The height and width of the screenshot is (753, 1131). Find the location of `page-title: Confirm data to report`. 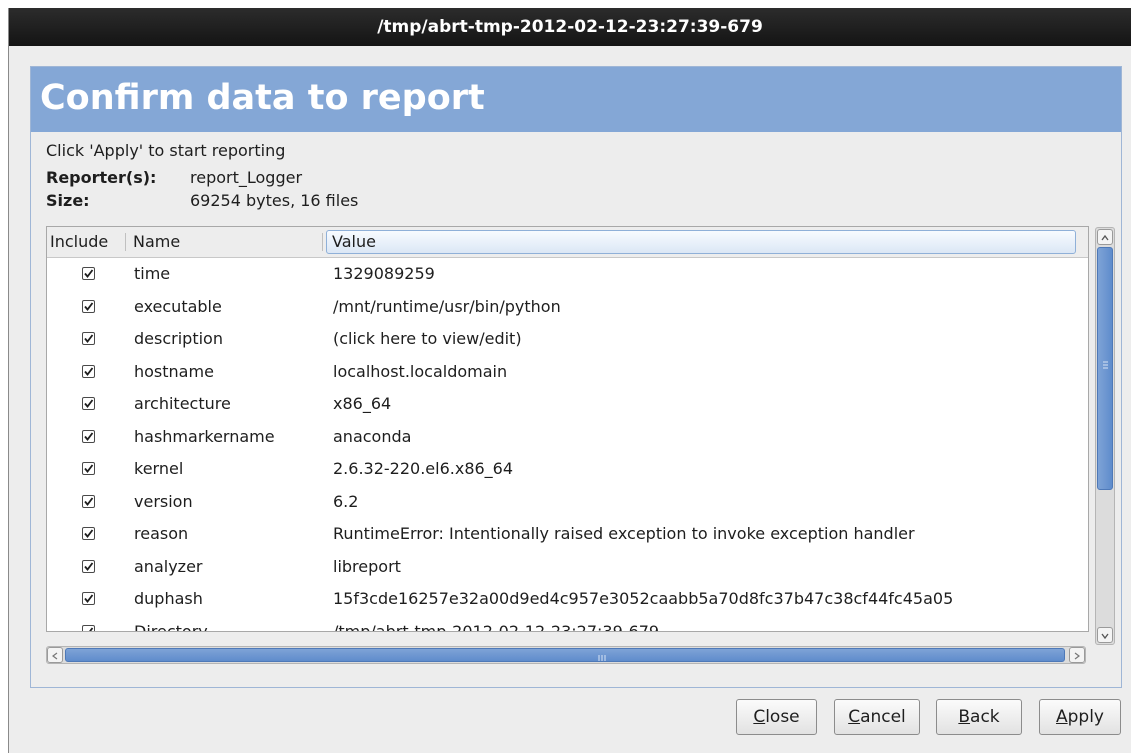

page-title: Confirm data to report is located at coordinates (576, 99).